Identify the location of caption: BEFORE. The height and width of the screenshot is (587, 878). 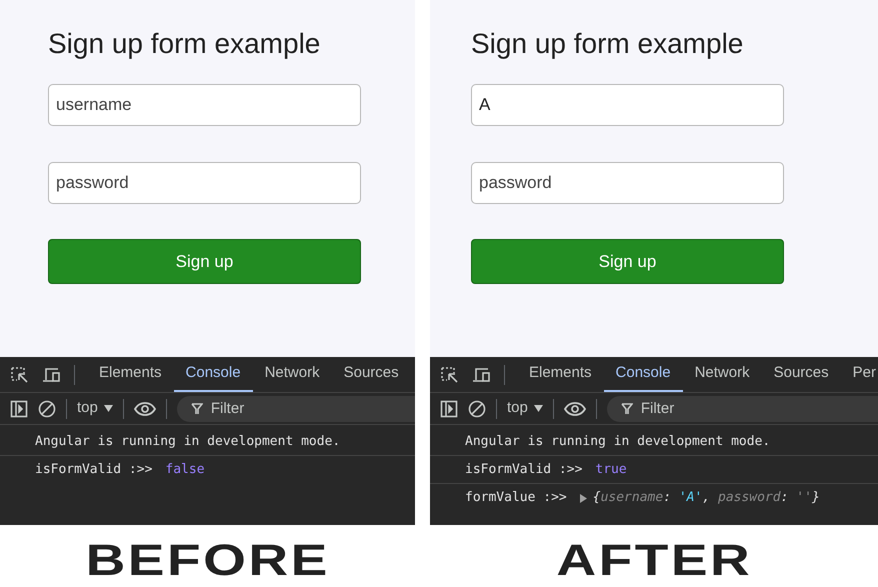
(207, 561).